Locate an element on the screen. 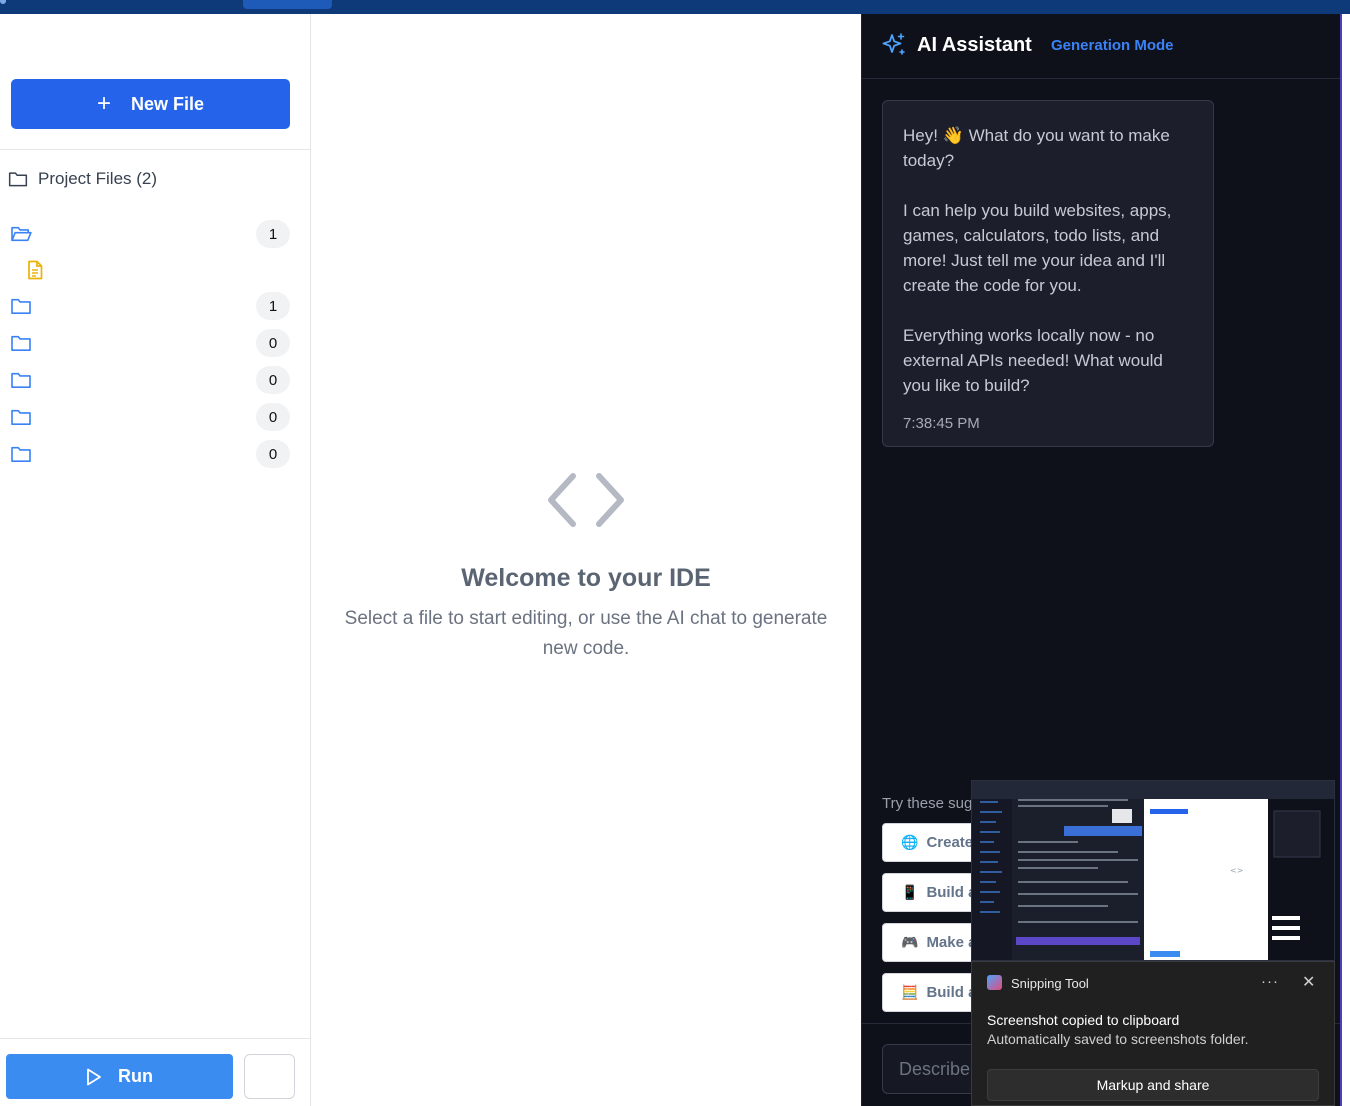 This screenshot has height=1106, width=1350. project-files-label: Project Files (2) is located at coordinates (98, 178).